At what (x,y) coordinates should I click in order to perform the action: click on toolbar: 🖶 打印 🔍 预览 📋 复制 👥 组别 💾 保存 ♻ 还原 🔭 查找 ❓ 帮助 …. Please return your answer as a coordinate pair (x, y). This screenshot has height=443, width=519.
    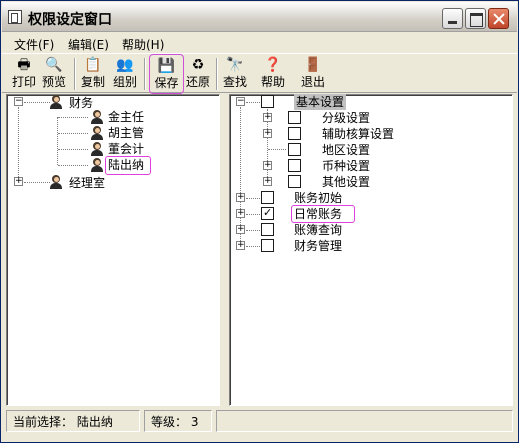
    Looking at the image, I should click on (259, 73).